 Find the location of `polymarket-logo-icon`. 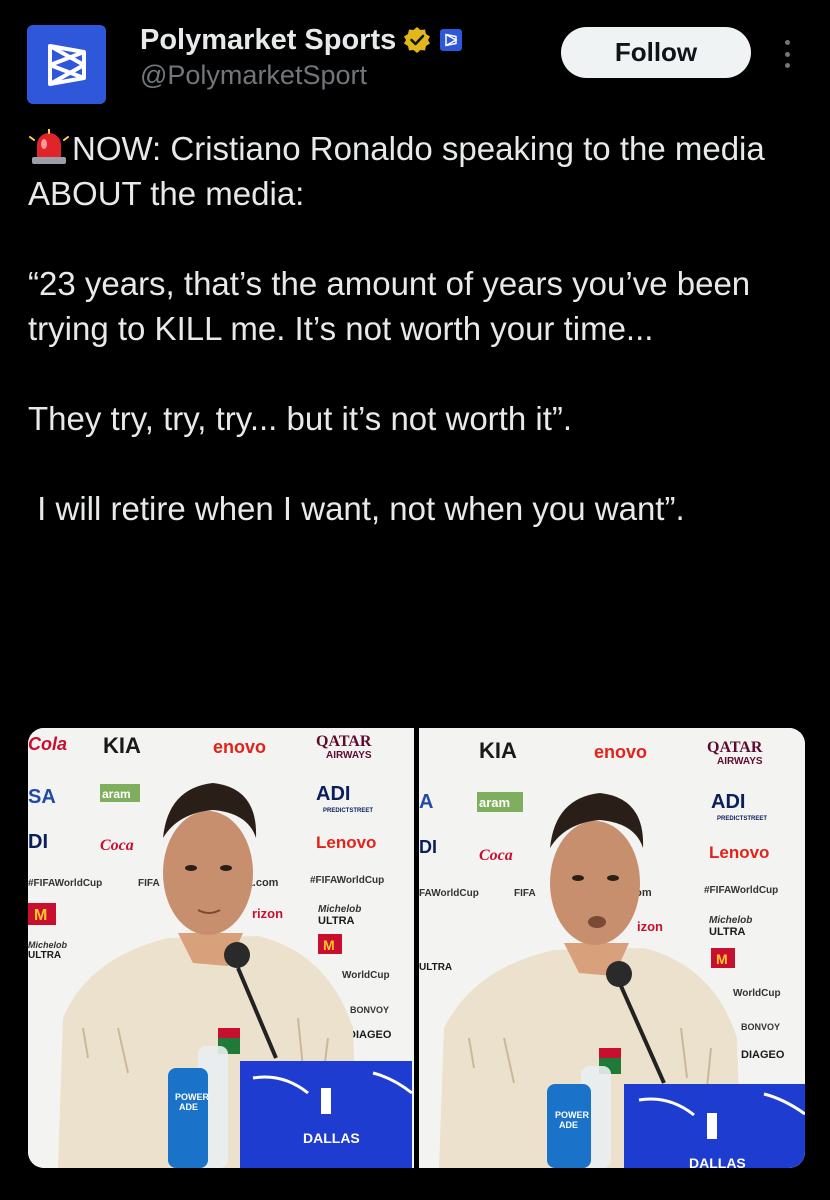

polymarket-logo-icon is located at coordinates (66, 64).